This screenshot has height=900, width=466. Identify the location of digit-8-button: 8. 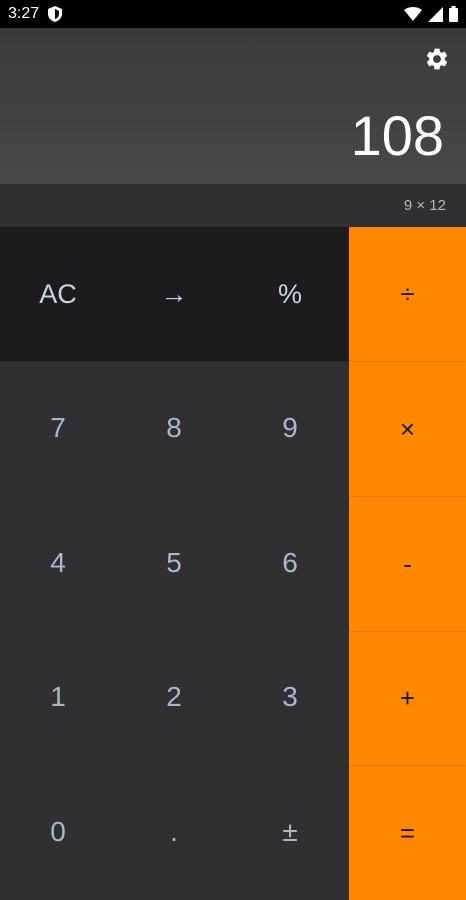
(174, 428).